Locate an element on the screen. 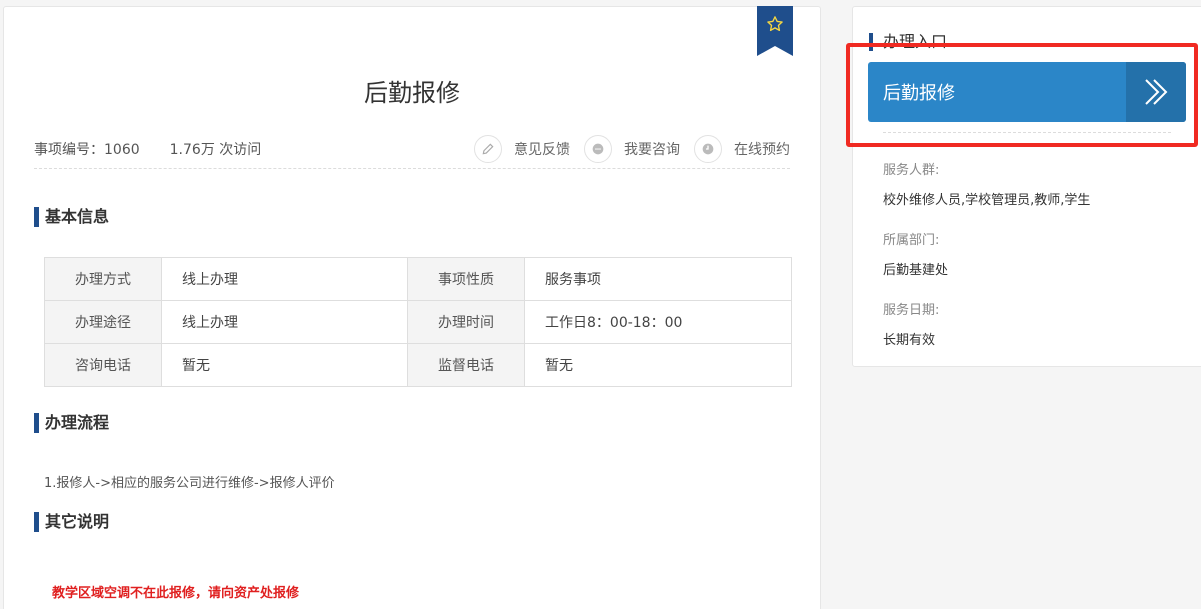 This screenshot has height=609, width=1201. item-number: 事项编号：1060 is located at coordinates (87, 150).